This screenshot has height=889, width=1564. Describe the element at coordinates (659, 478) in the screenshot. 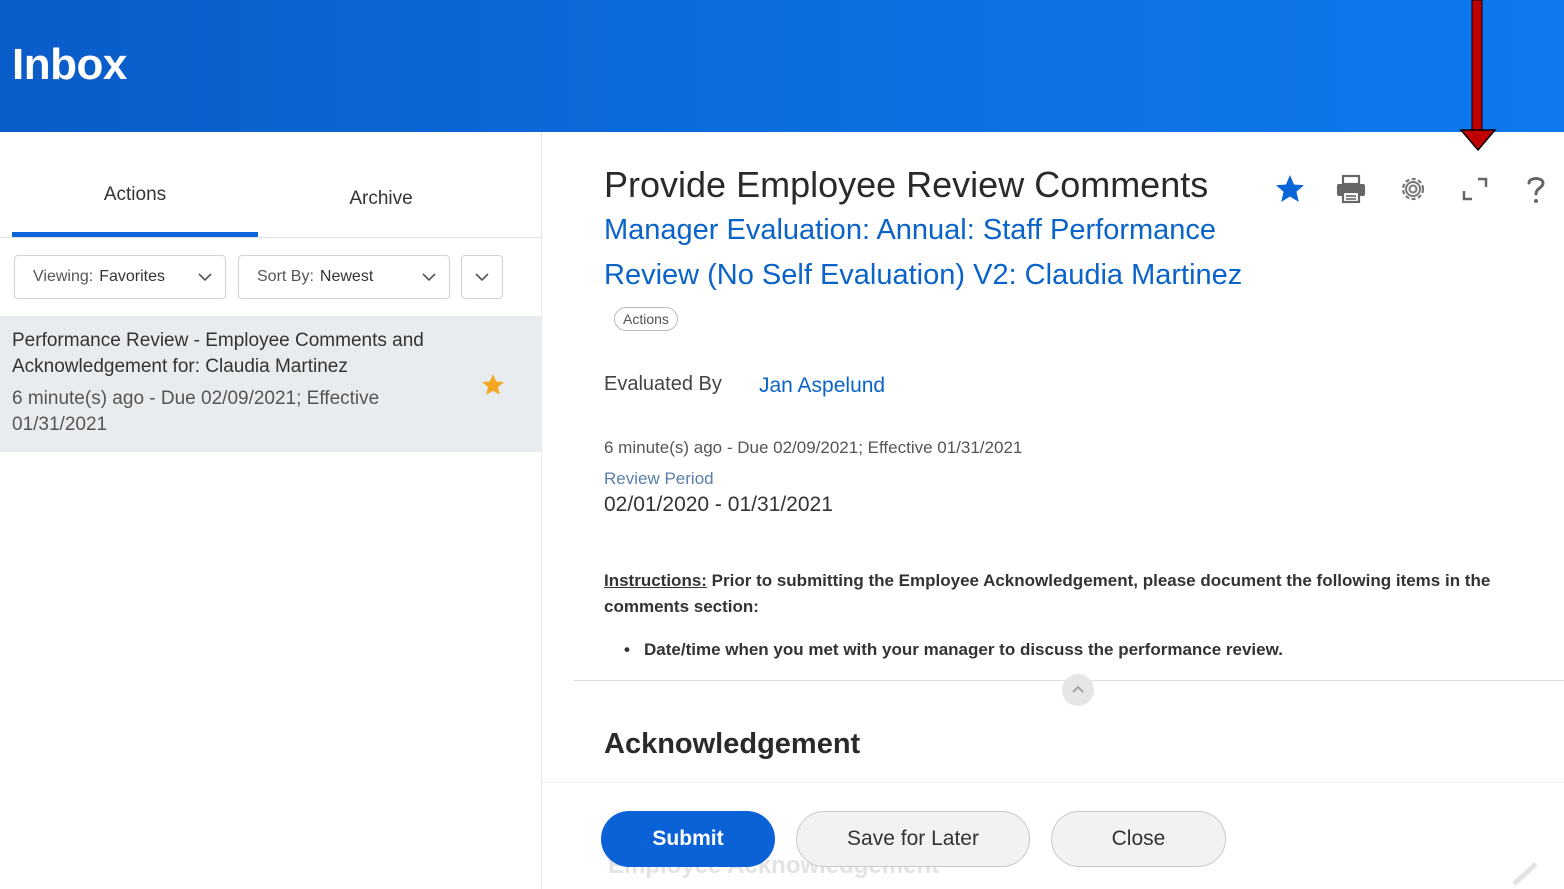

I see `review-period-label: Review Period` at that location.